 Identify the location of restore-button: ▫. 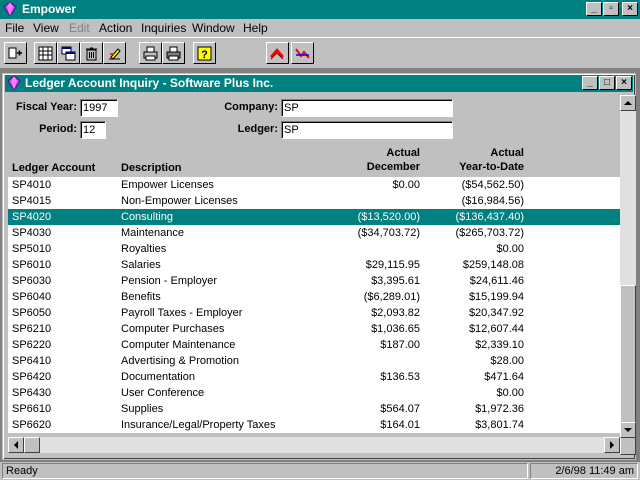
(611, 9).